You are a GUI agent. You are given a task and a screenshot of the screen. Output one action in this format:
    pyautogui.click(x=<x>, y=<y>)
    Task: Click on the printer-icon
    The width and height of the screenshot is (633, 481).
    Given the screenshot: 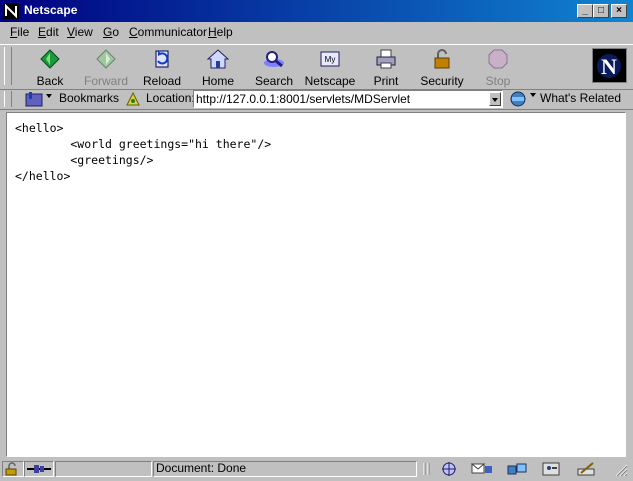 What is the action you would take?
    pyautogui.click(x=386, y=59)
    